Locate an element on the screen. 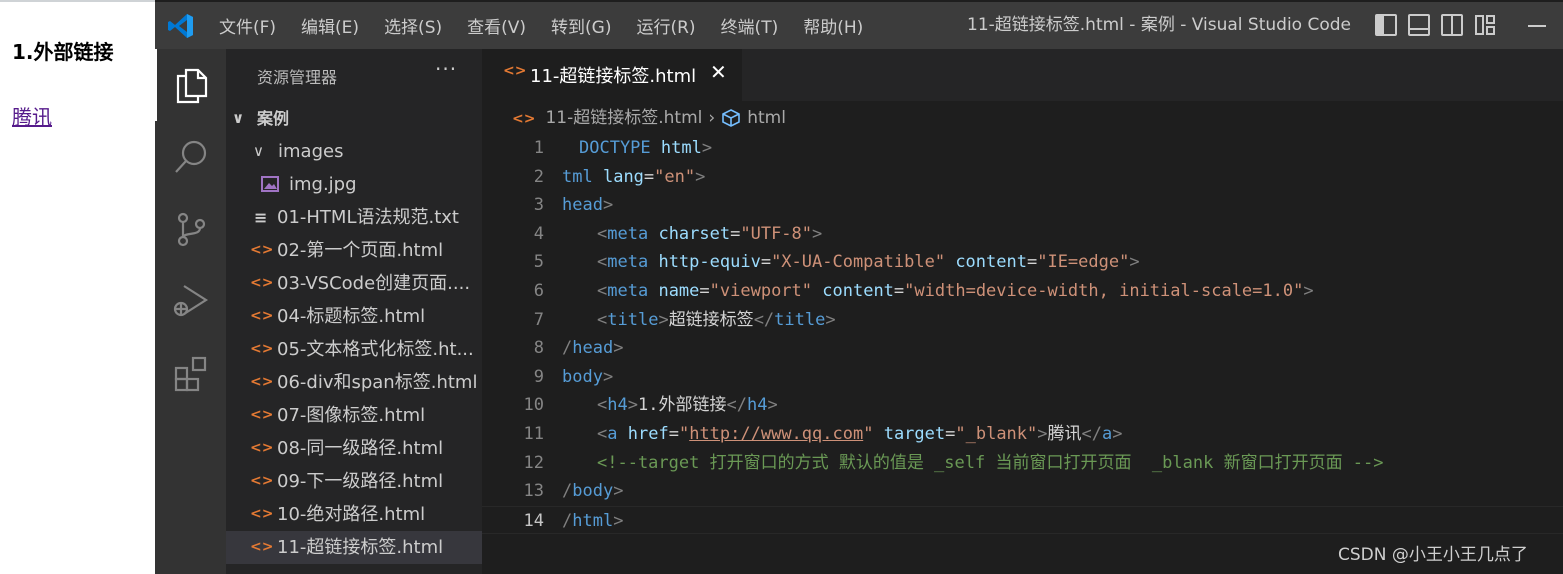  line-number: 1 is located at coordinates (538, 148).